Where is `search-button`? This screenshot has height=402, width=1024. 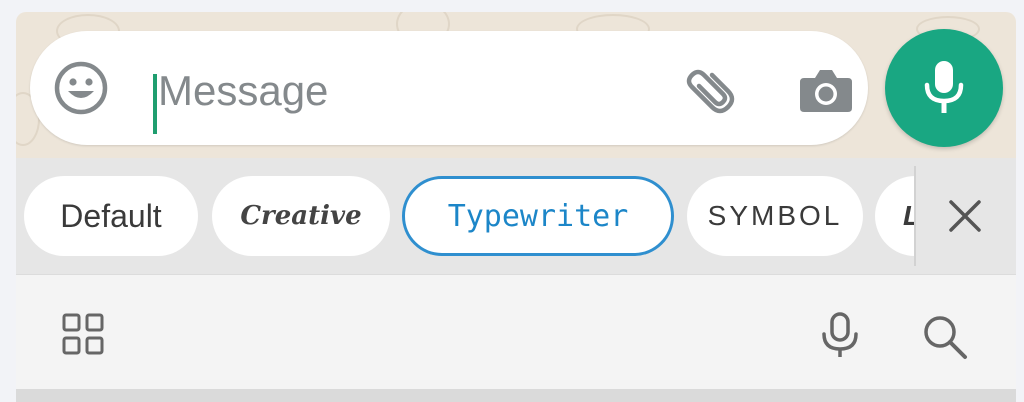
search-button is located at coordinates (945, 339).